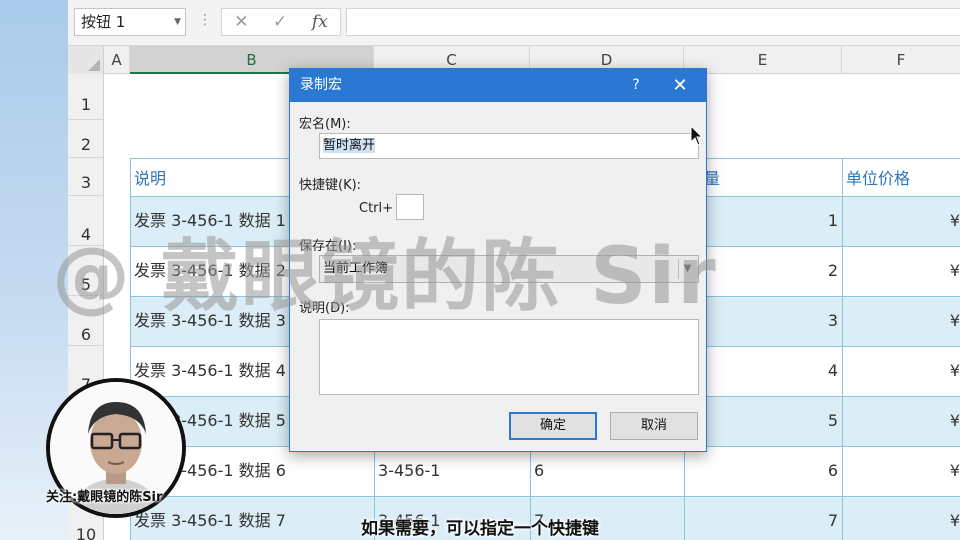 The height and width of the screenshot is (540, 960). I want to click on table-cell-description: 发票 3-456-1 数据 2, so click(210, 271).